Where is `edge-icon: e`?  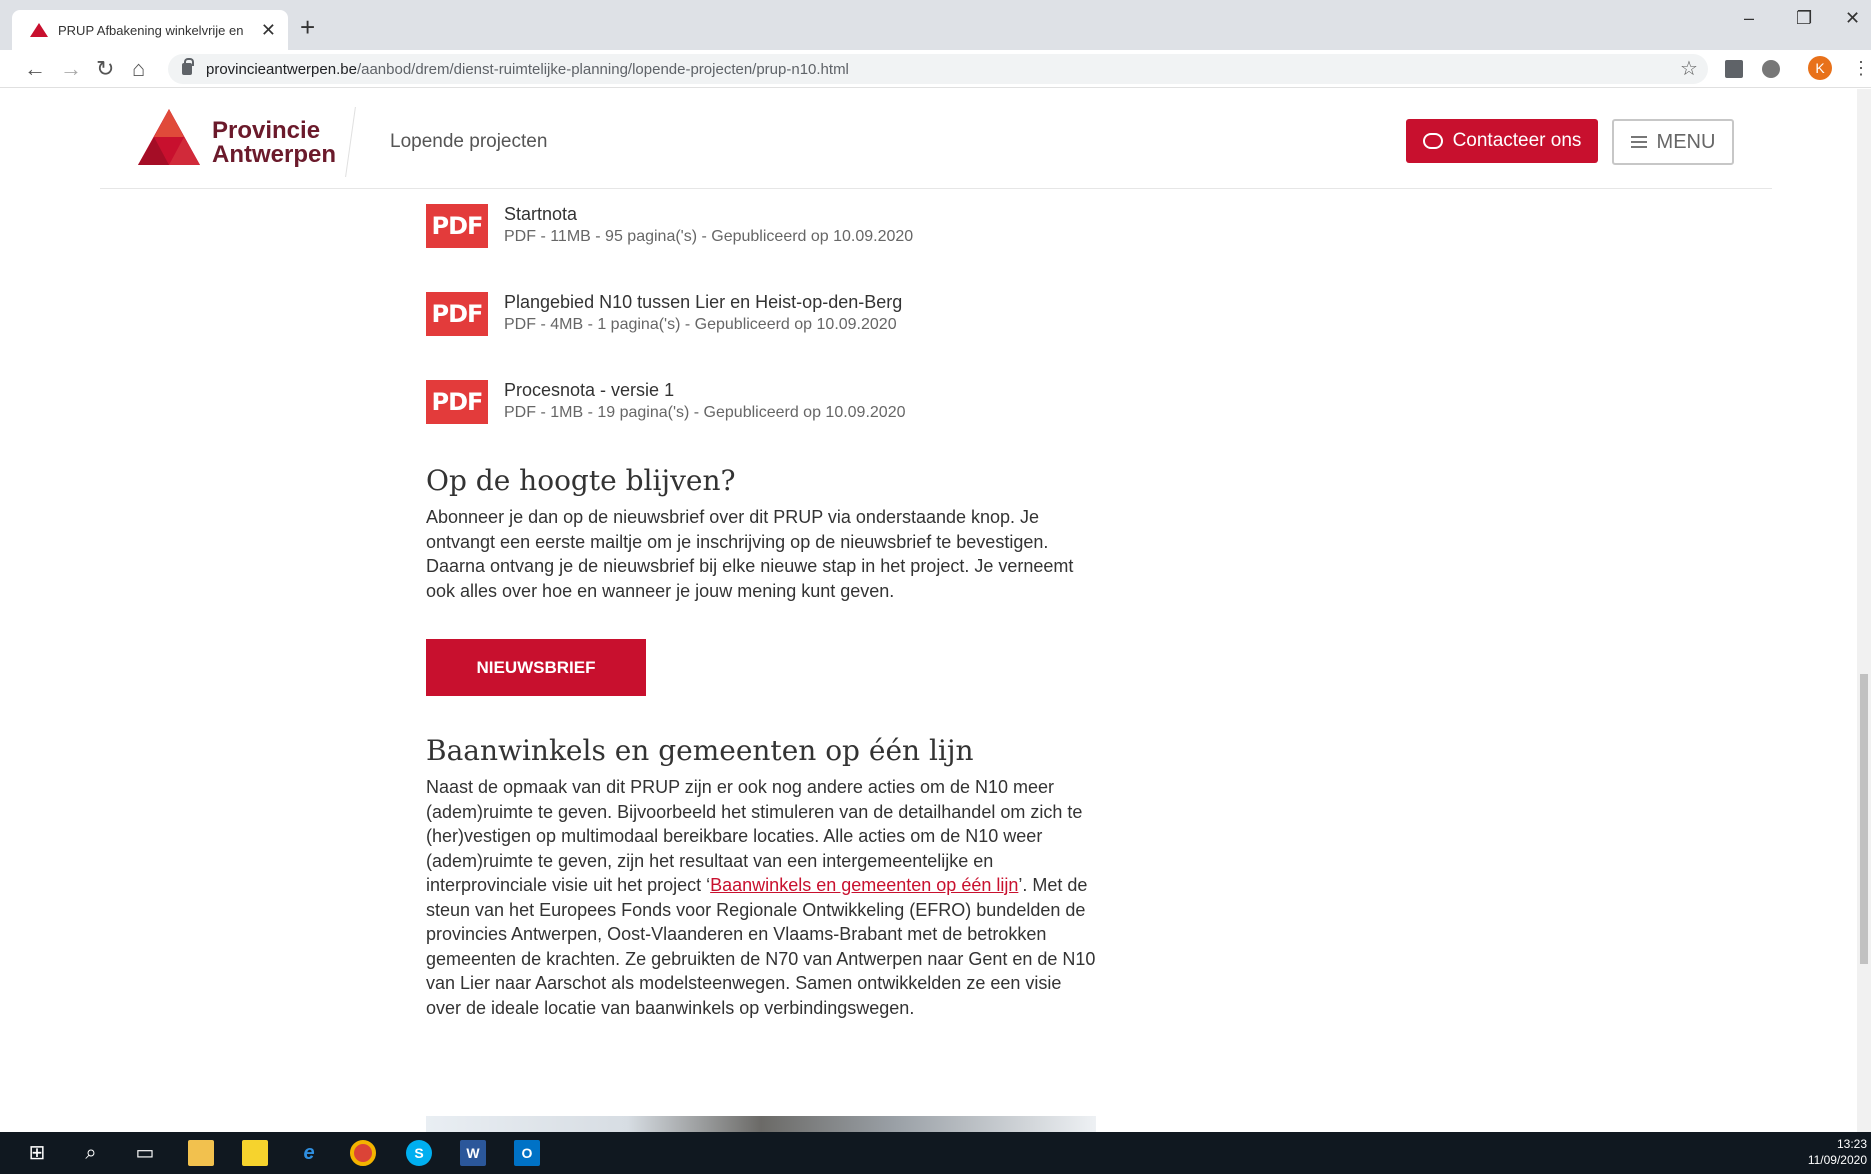
edge-icon: e is located at coordinates (309, 1153).